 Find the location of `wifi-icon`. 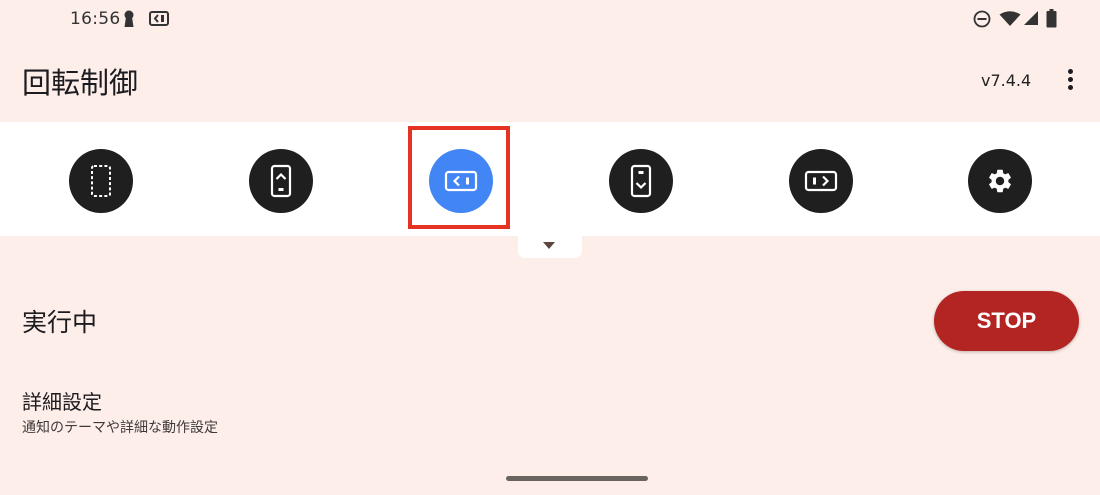

wifi-icon is located at coordinates (1010, 18).